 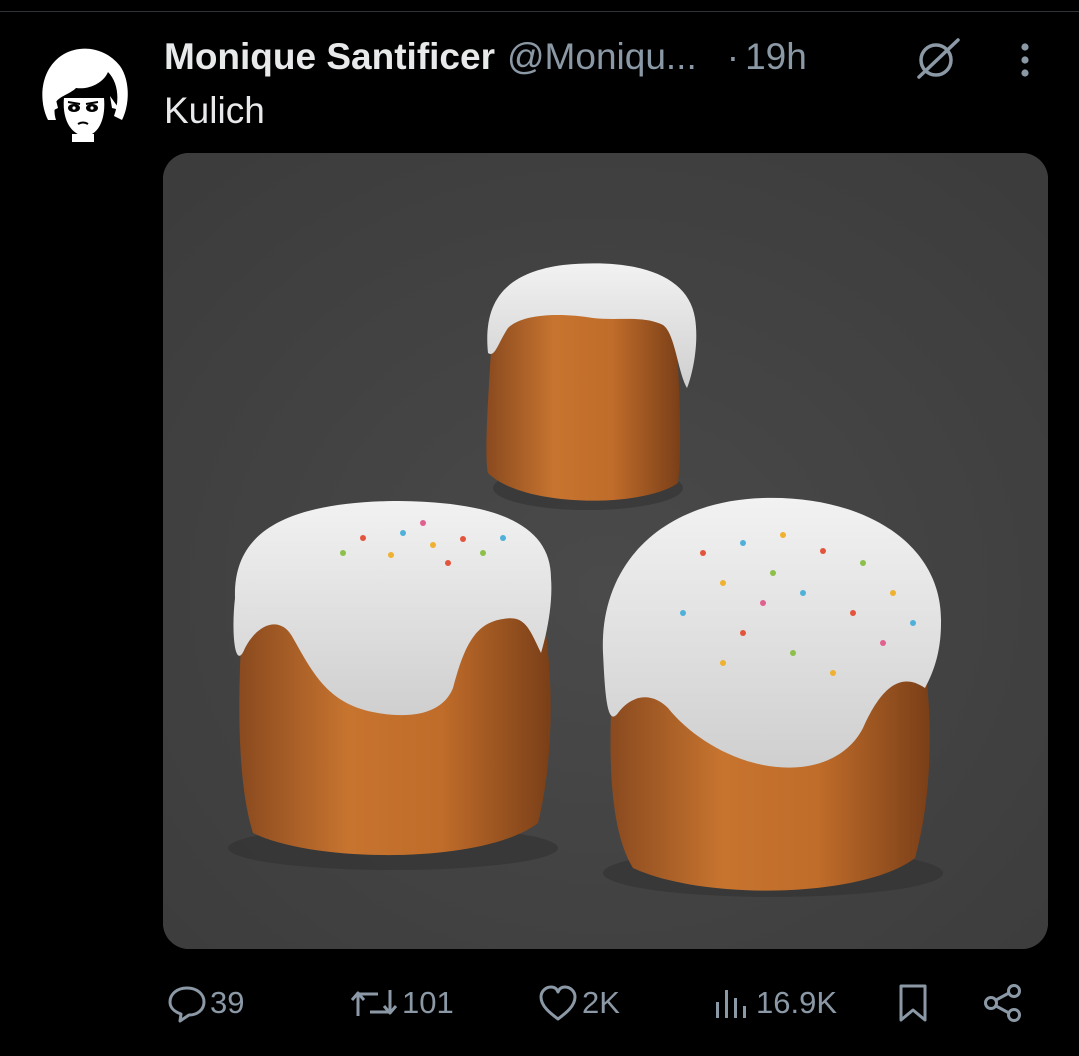 I want to click on author-avatar, so click(x=83, y=91).